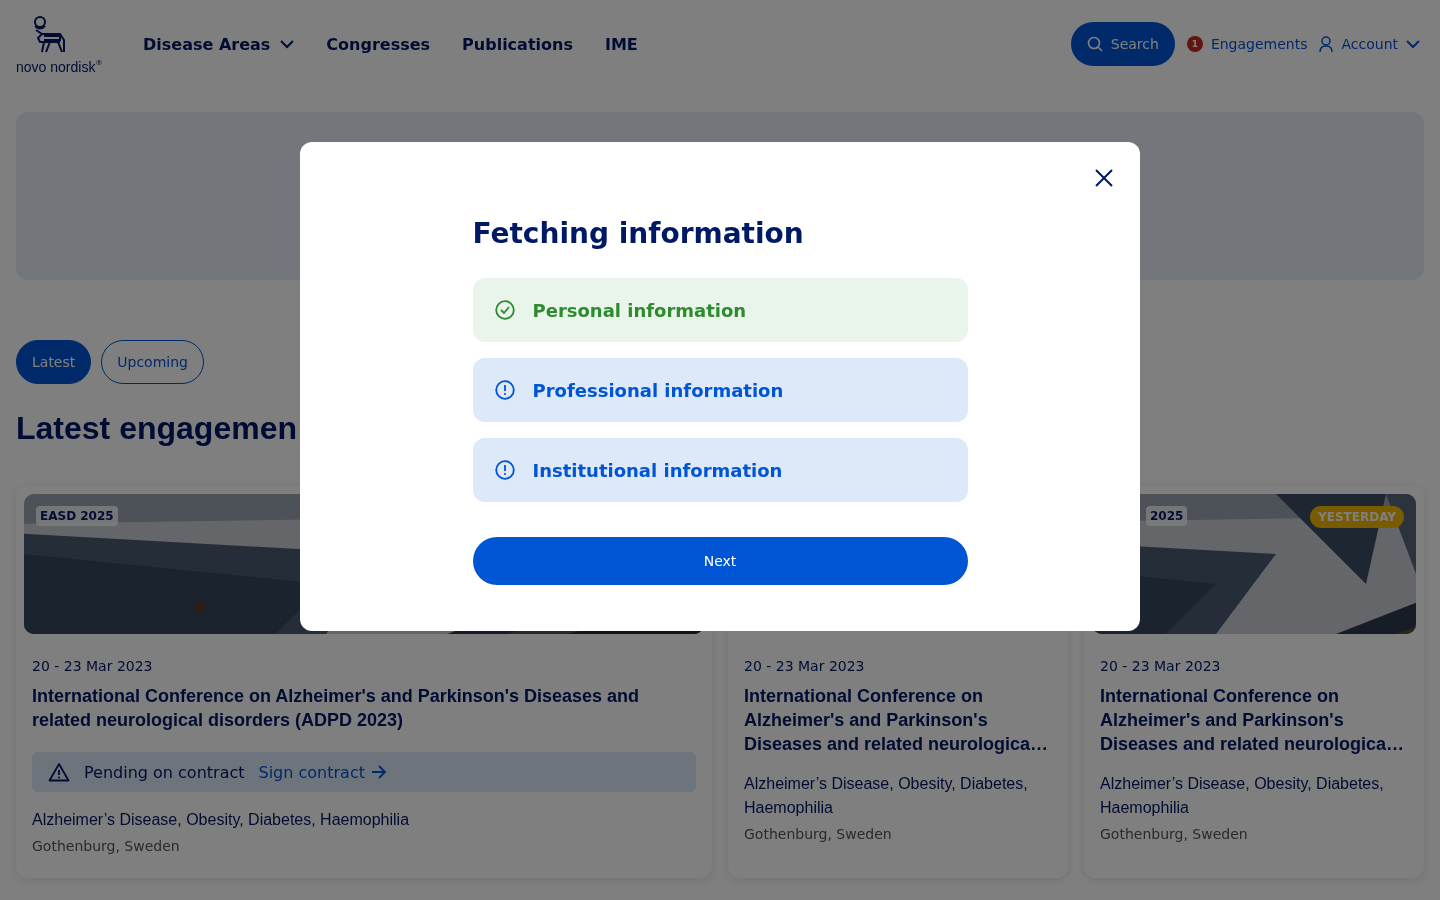  I want to click on notification-count: 1, so click(1194, 44).